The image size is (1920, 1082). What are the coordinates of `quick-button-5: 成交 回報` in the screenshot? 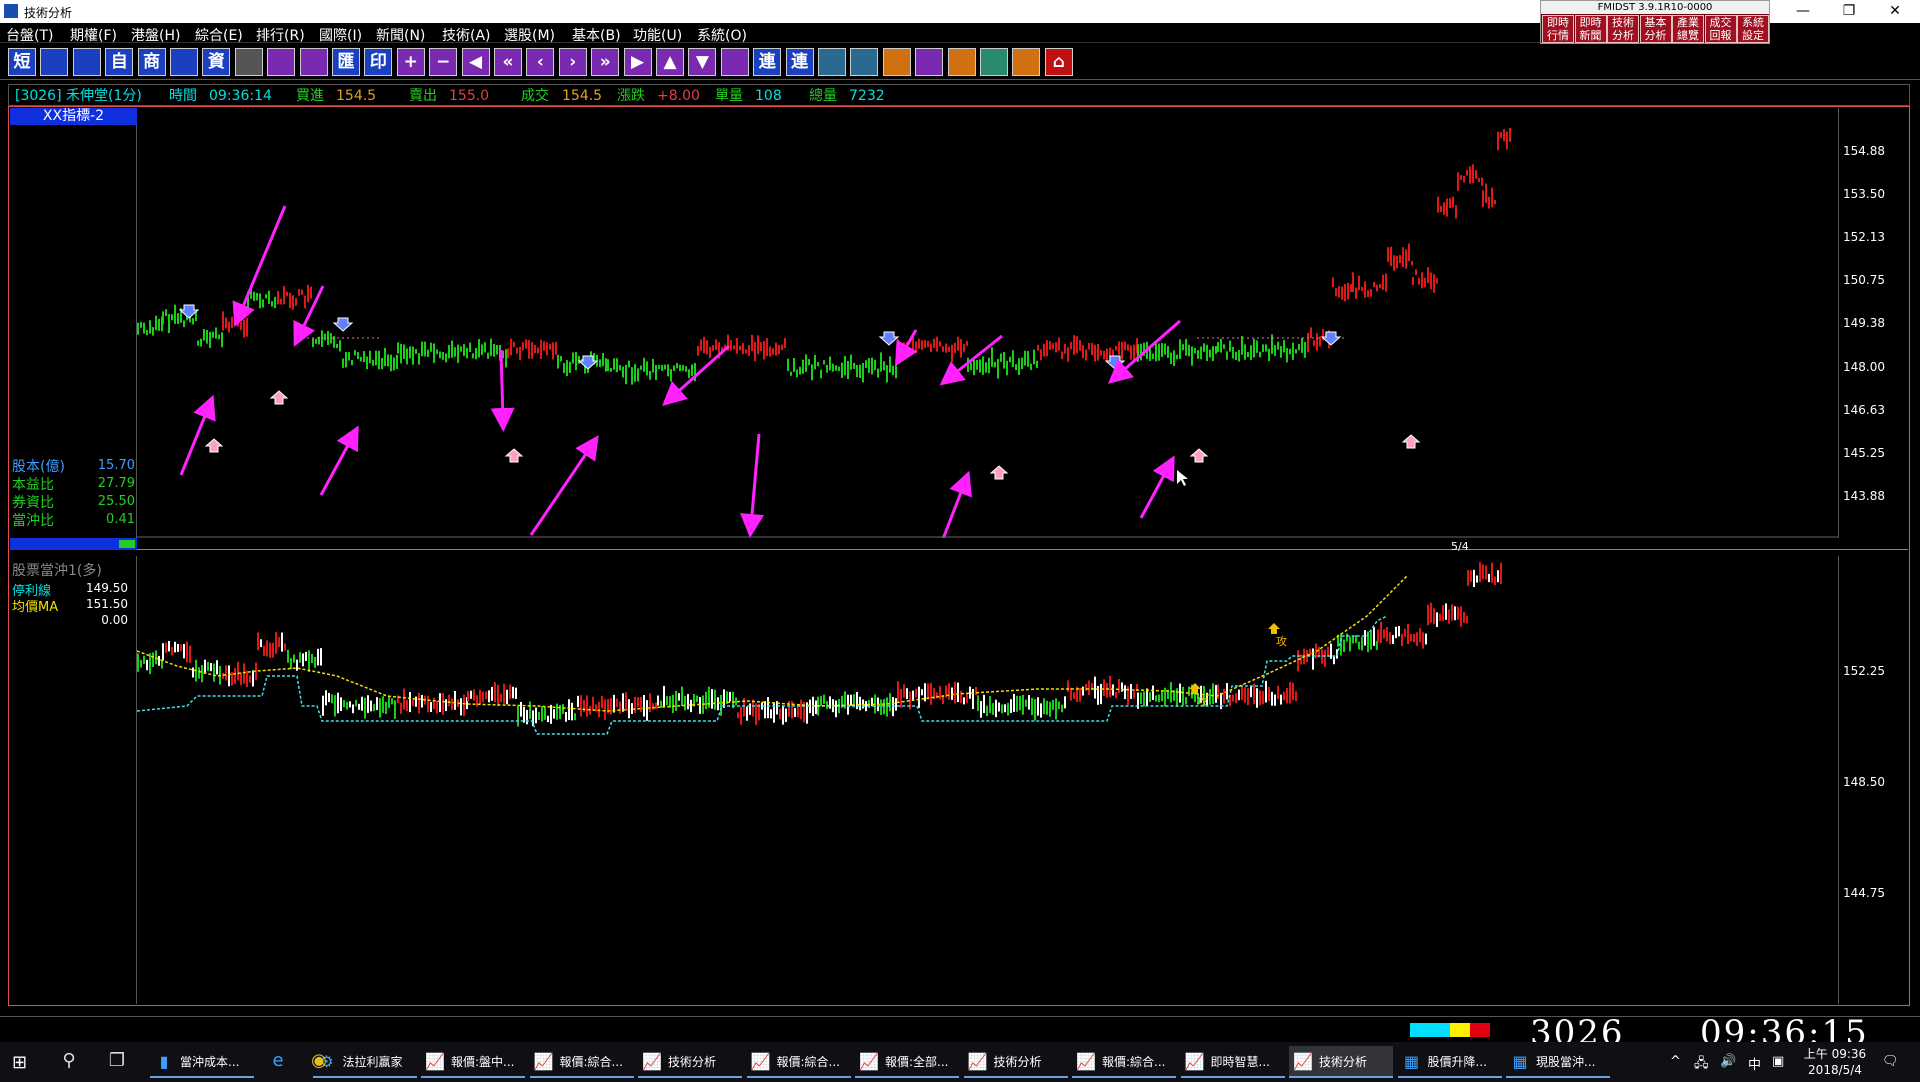 It's located at (1720, 29).